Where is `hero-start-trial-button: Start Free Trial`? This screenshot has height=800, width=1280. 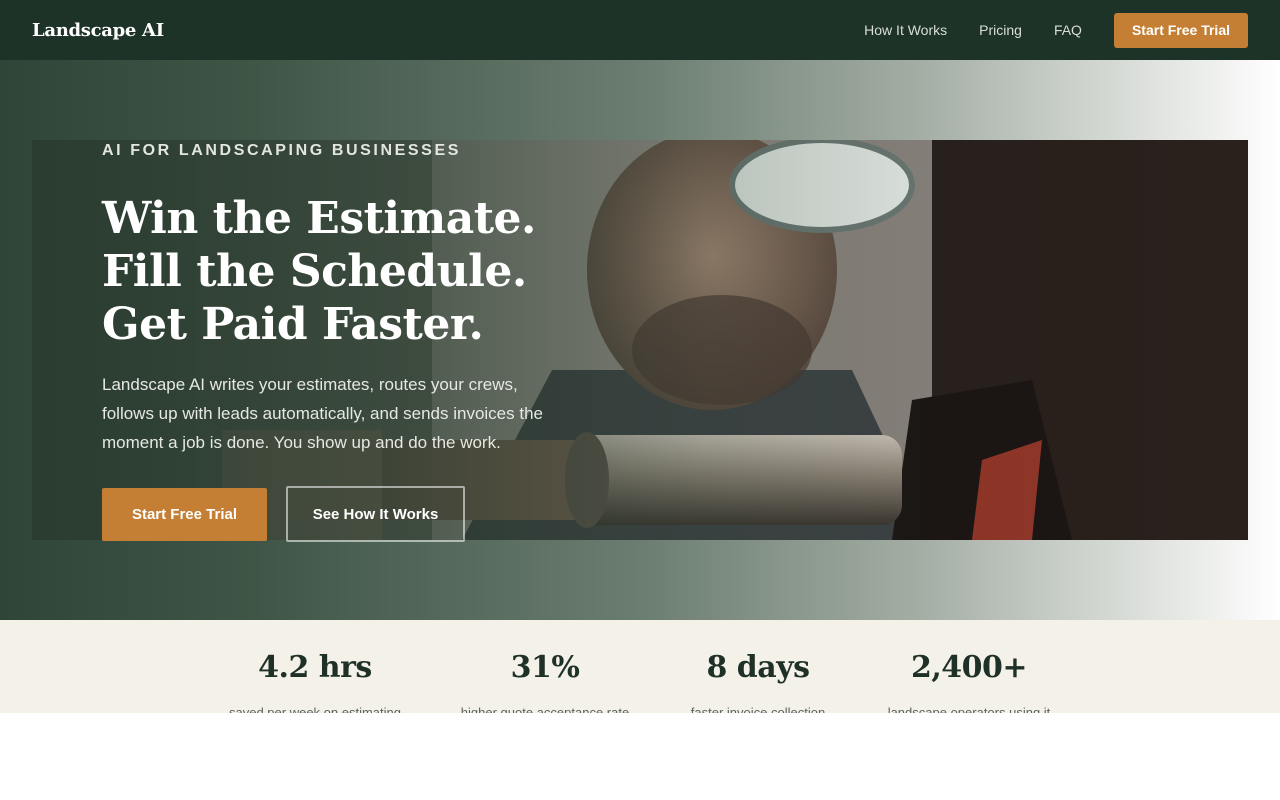
hero-start-trial-button: Start Free Trial is located at coordinates (184, 514).